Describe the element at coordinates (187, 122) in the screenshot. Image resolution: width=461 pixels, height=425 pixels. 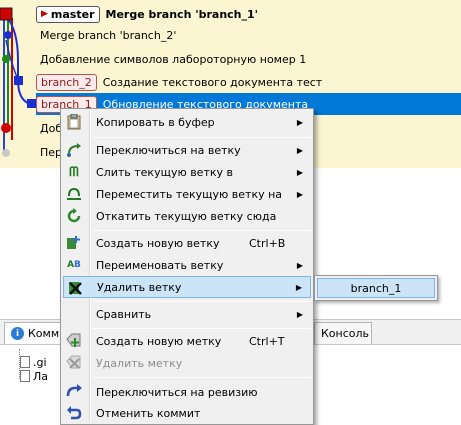
I see `menu-item-copy-to-clipboard: Копировать в буфер ▶` at that location.